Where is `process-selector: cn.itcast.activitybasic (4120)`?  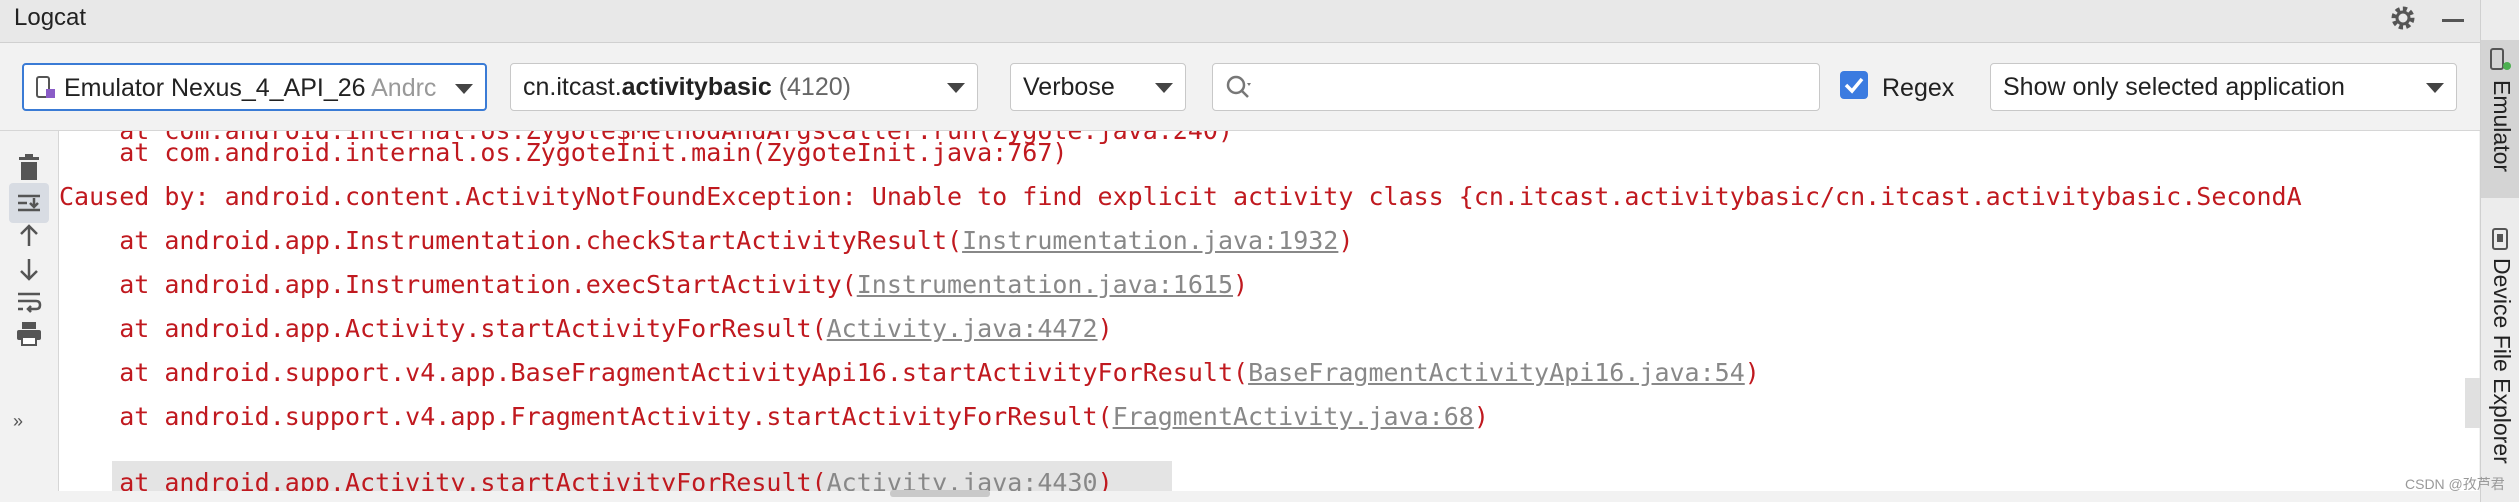
process-selector: cn.itcast.activitybasic (4120) is located at coordinates (744, 87).